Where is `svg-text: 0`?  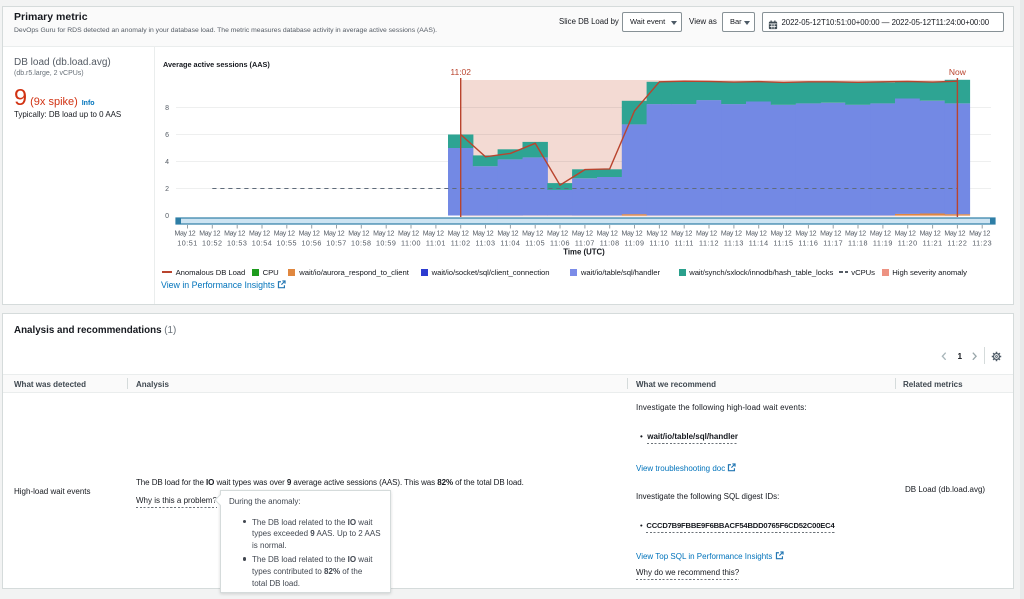
svg-text: 0 is located at coordinates (167, 216).